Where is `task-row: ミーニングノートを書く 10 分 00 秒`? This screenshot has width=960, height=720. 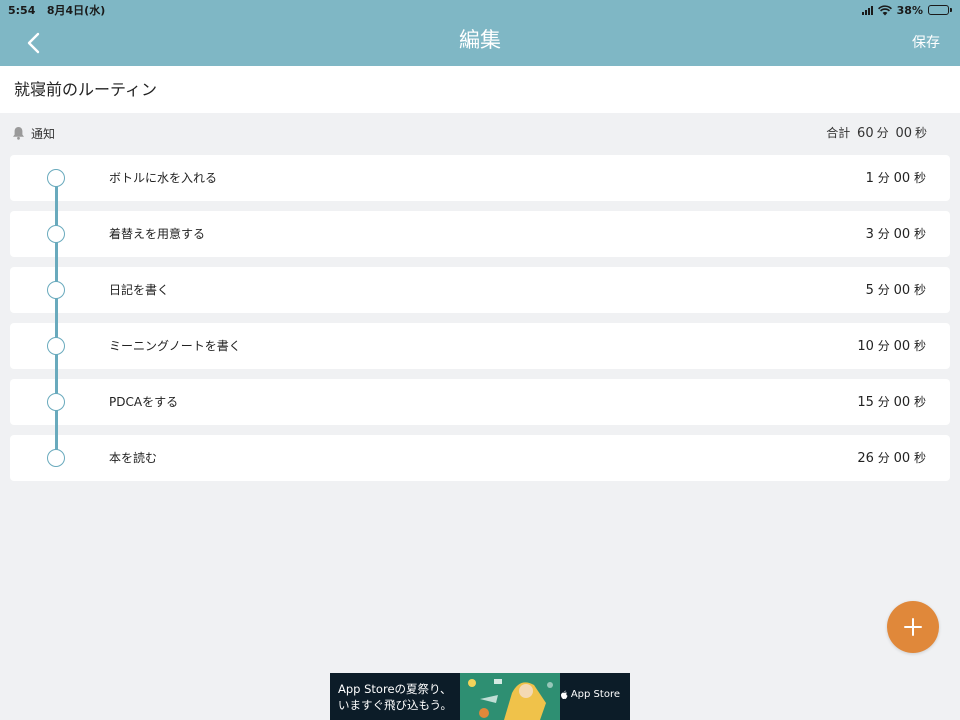 task-row: ミーニングノートを書く 10 分 00 秒 is located at coordinates (480, 346).